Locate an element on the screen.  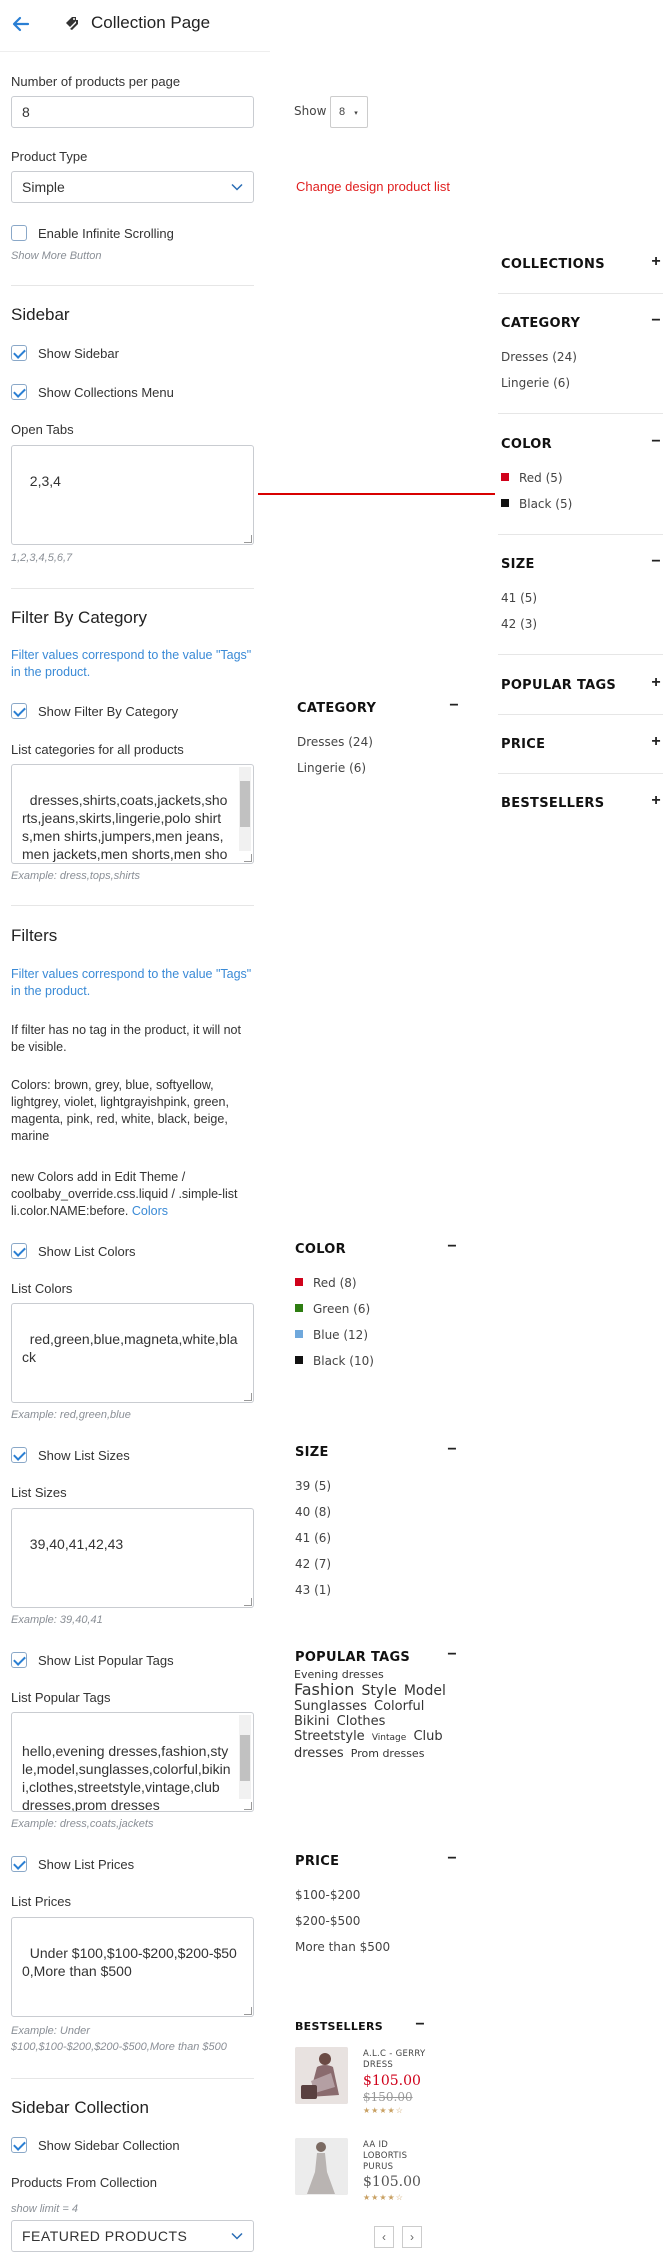
preview-price-item: $200-$500 is located at coordinates (327, 1921).